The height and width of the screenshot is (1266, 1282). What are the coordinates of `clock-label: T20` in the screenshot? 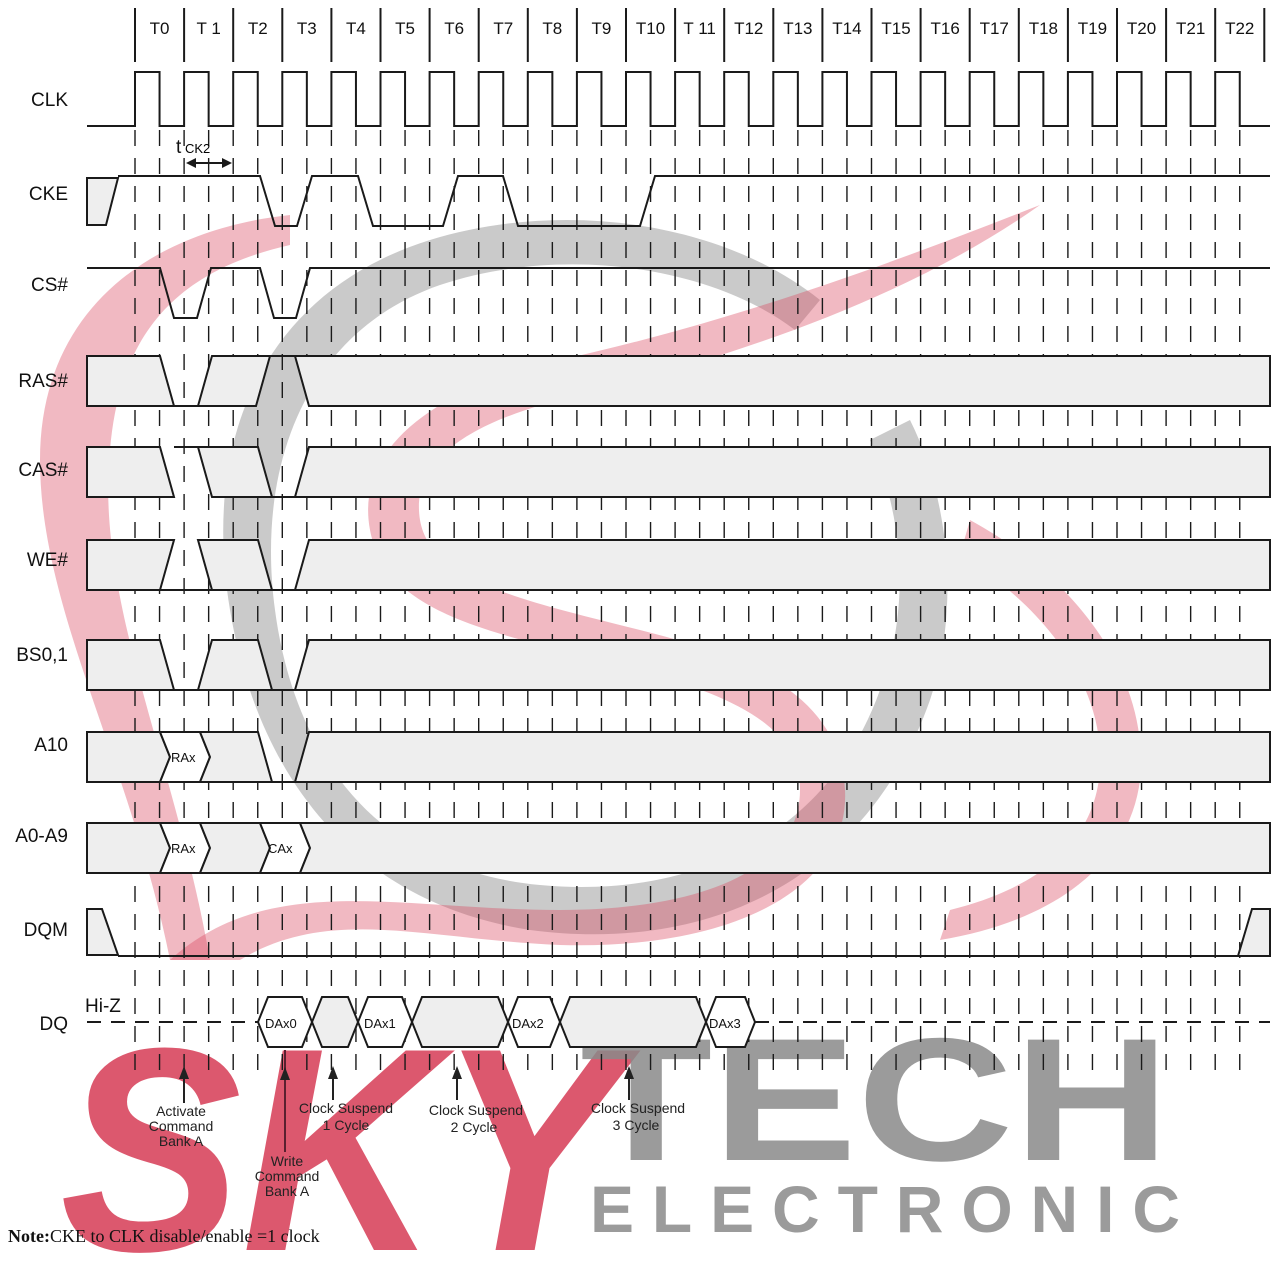 It's located at (1141, 28).